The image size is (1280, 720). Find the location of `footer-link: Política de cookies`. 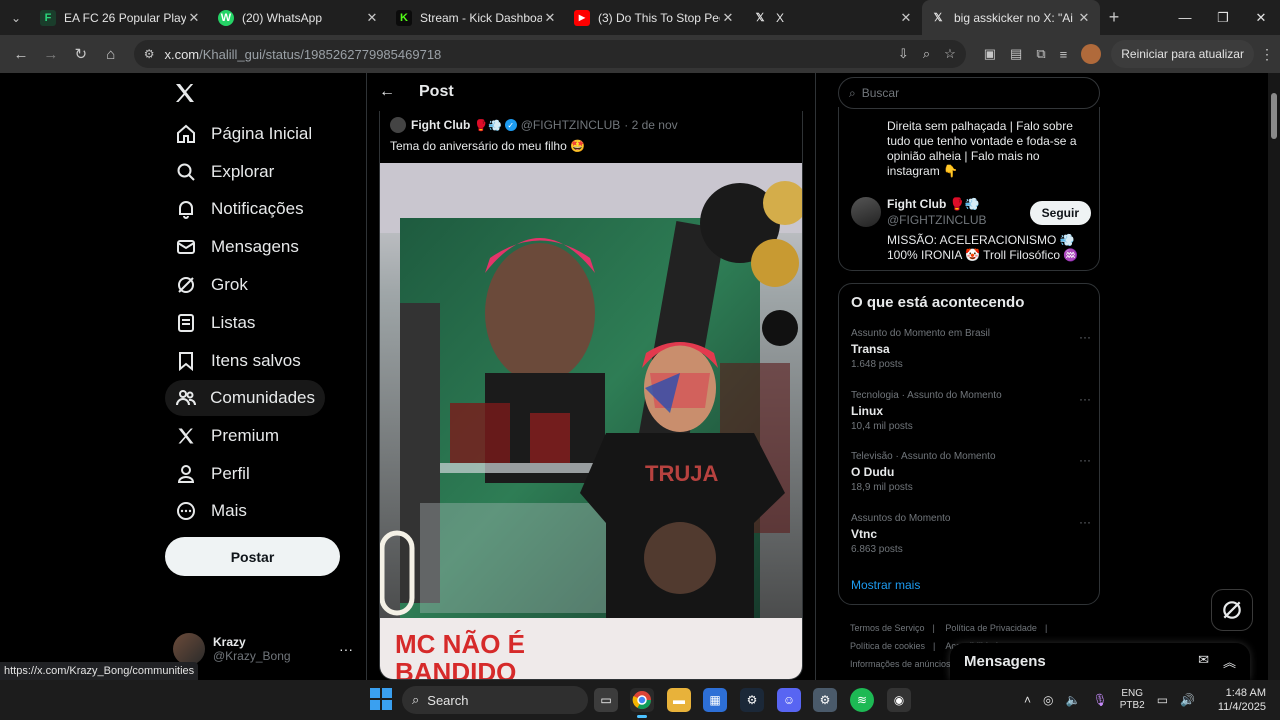

footer-link: Política de cookies is located at coordinates (887, 646).